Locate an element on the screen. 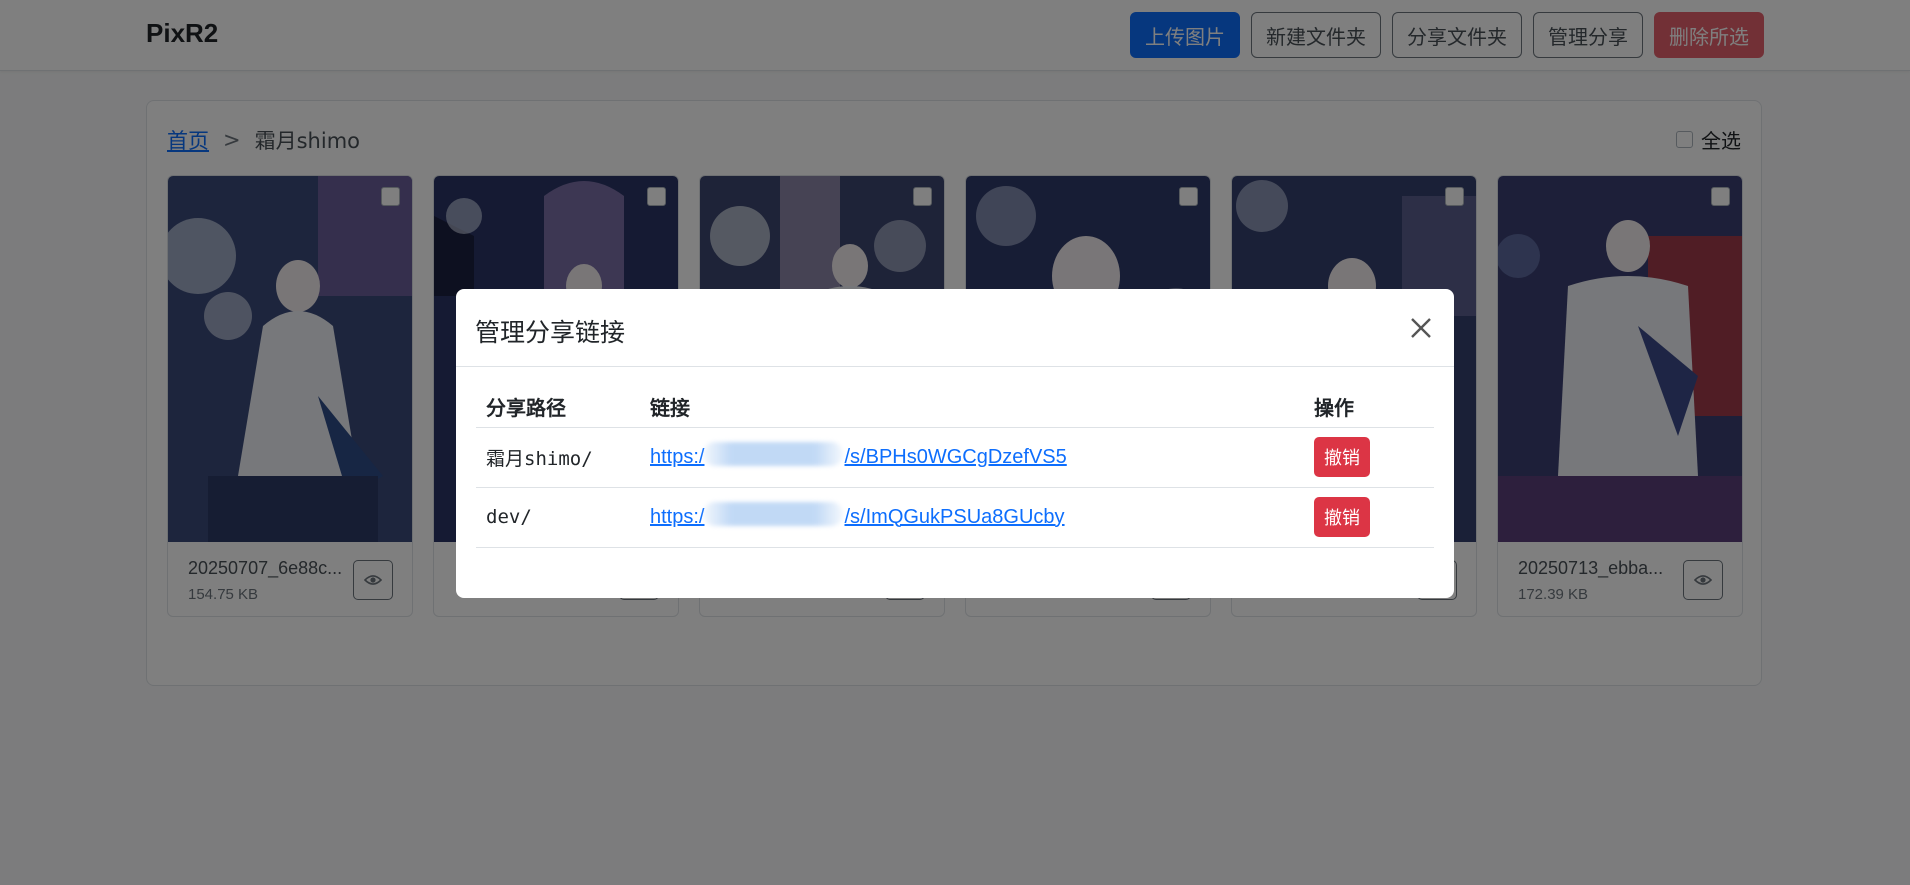  modal-close-button is located at coordinates (1421, 328).